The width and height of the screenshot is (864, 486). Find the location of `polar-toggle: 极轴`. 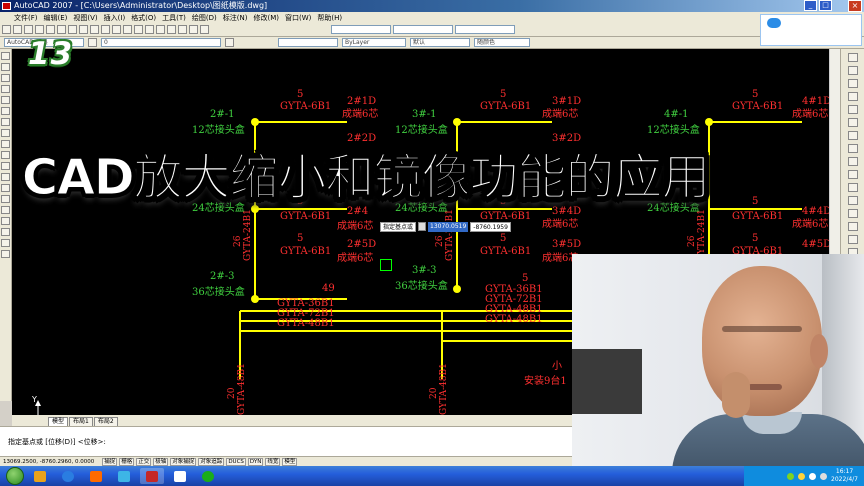

polar-toggle: 极轴 is located at coordinates (161, 461).